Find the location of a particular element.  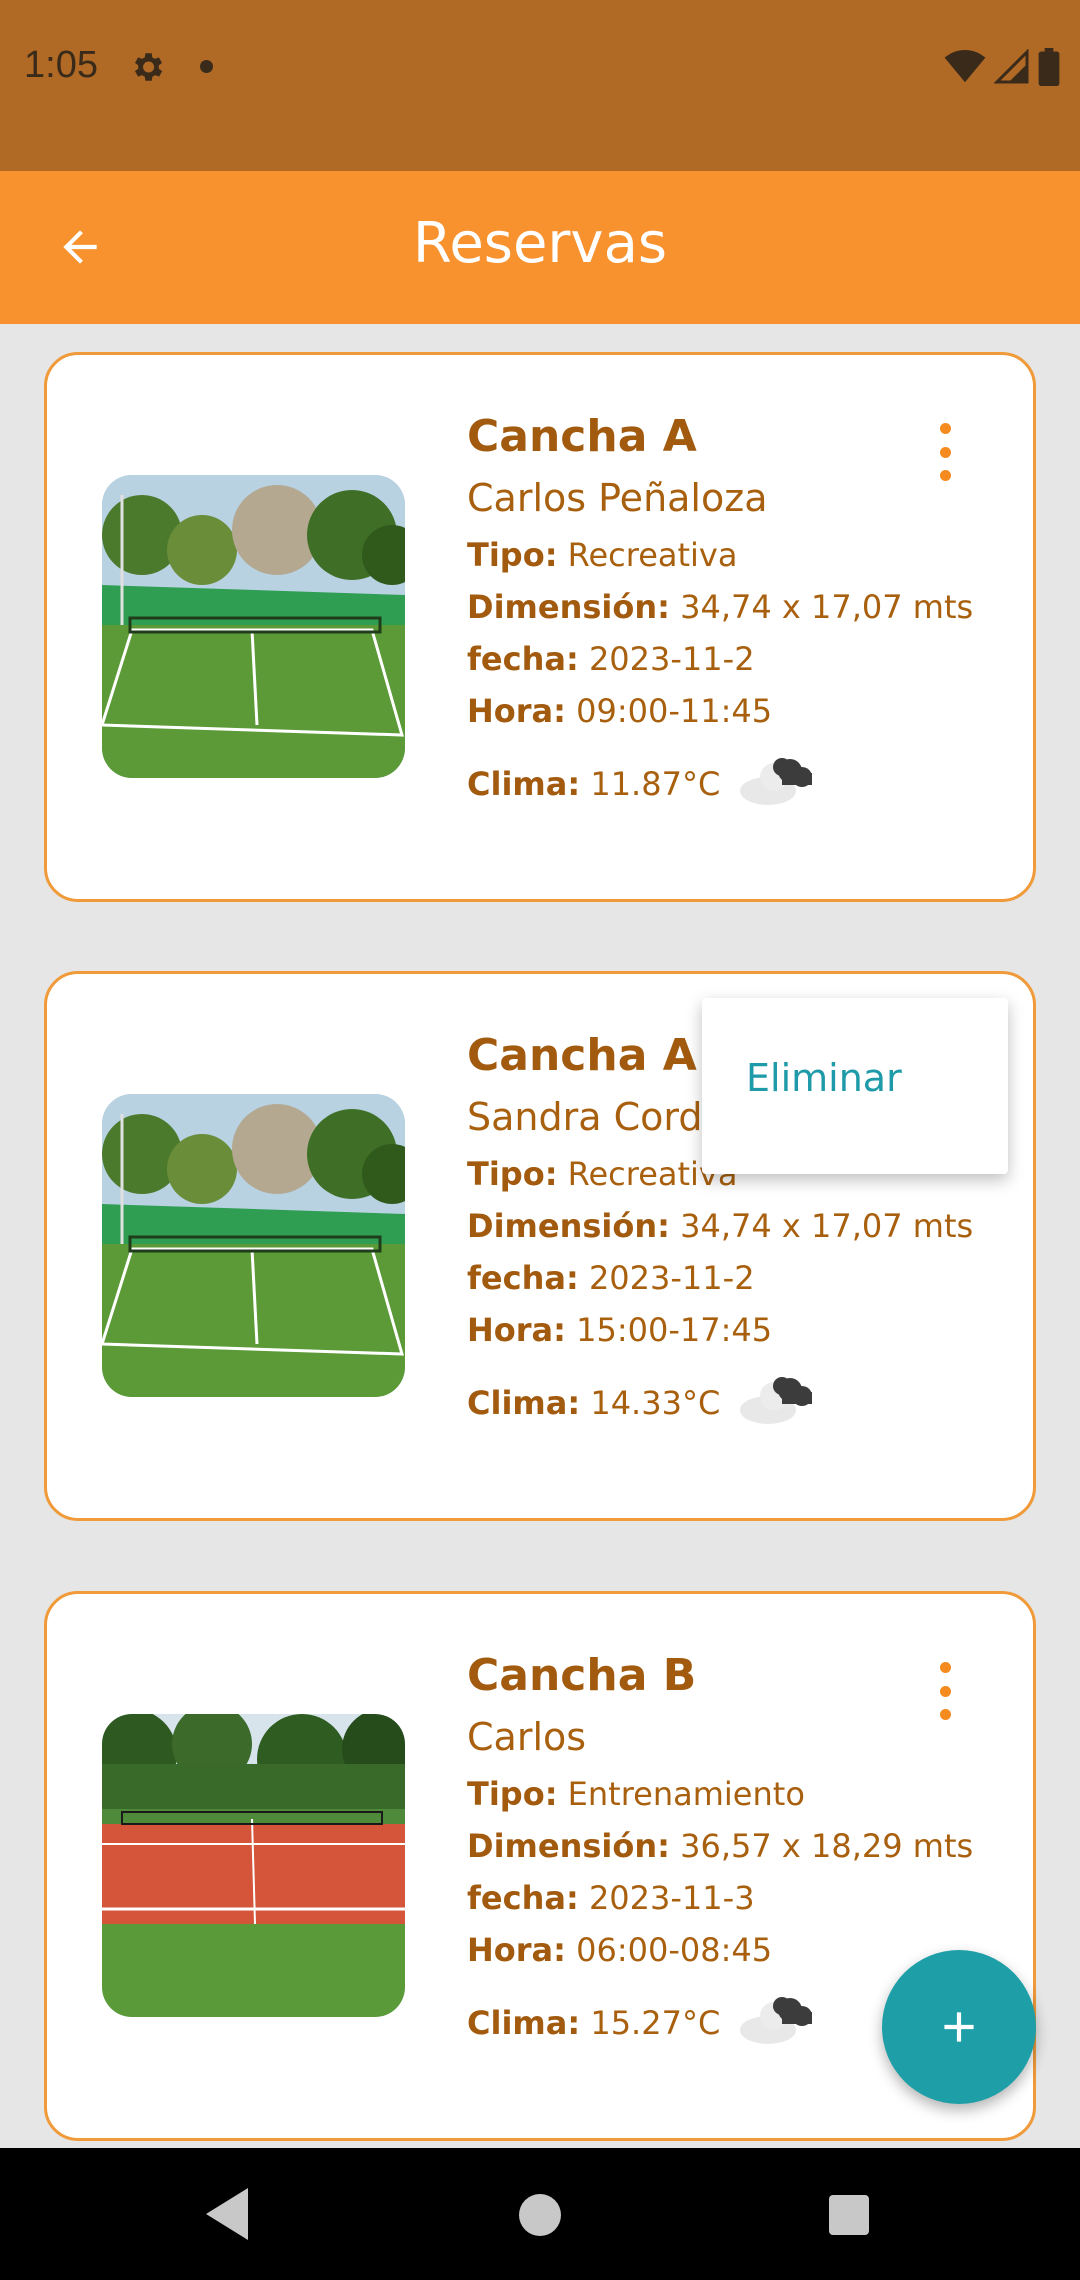

status-icons is located at coordinates (1002, 69).